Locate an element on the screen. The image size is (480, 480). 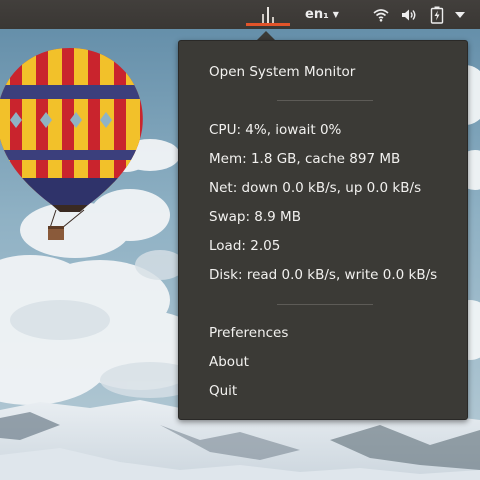
battery-charging-icon is located at coordinates (437, 15).